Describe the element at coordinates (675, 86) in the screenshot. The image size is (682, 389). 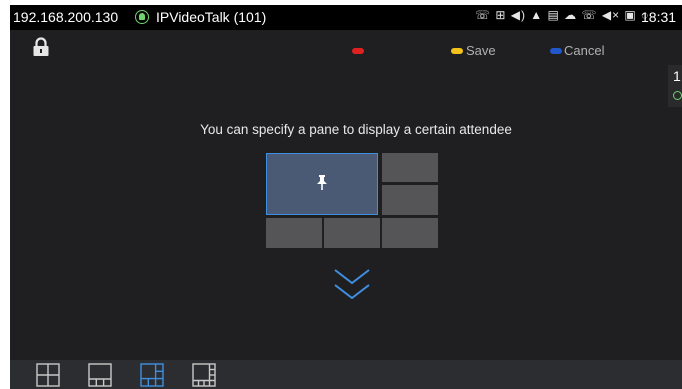
I see `side-tab: 1` at that location.